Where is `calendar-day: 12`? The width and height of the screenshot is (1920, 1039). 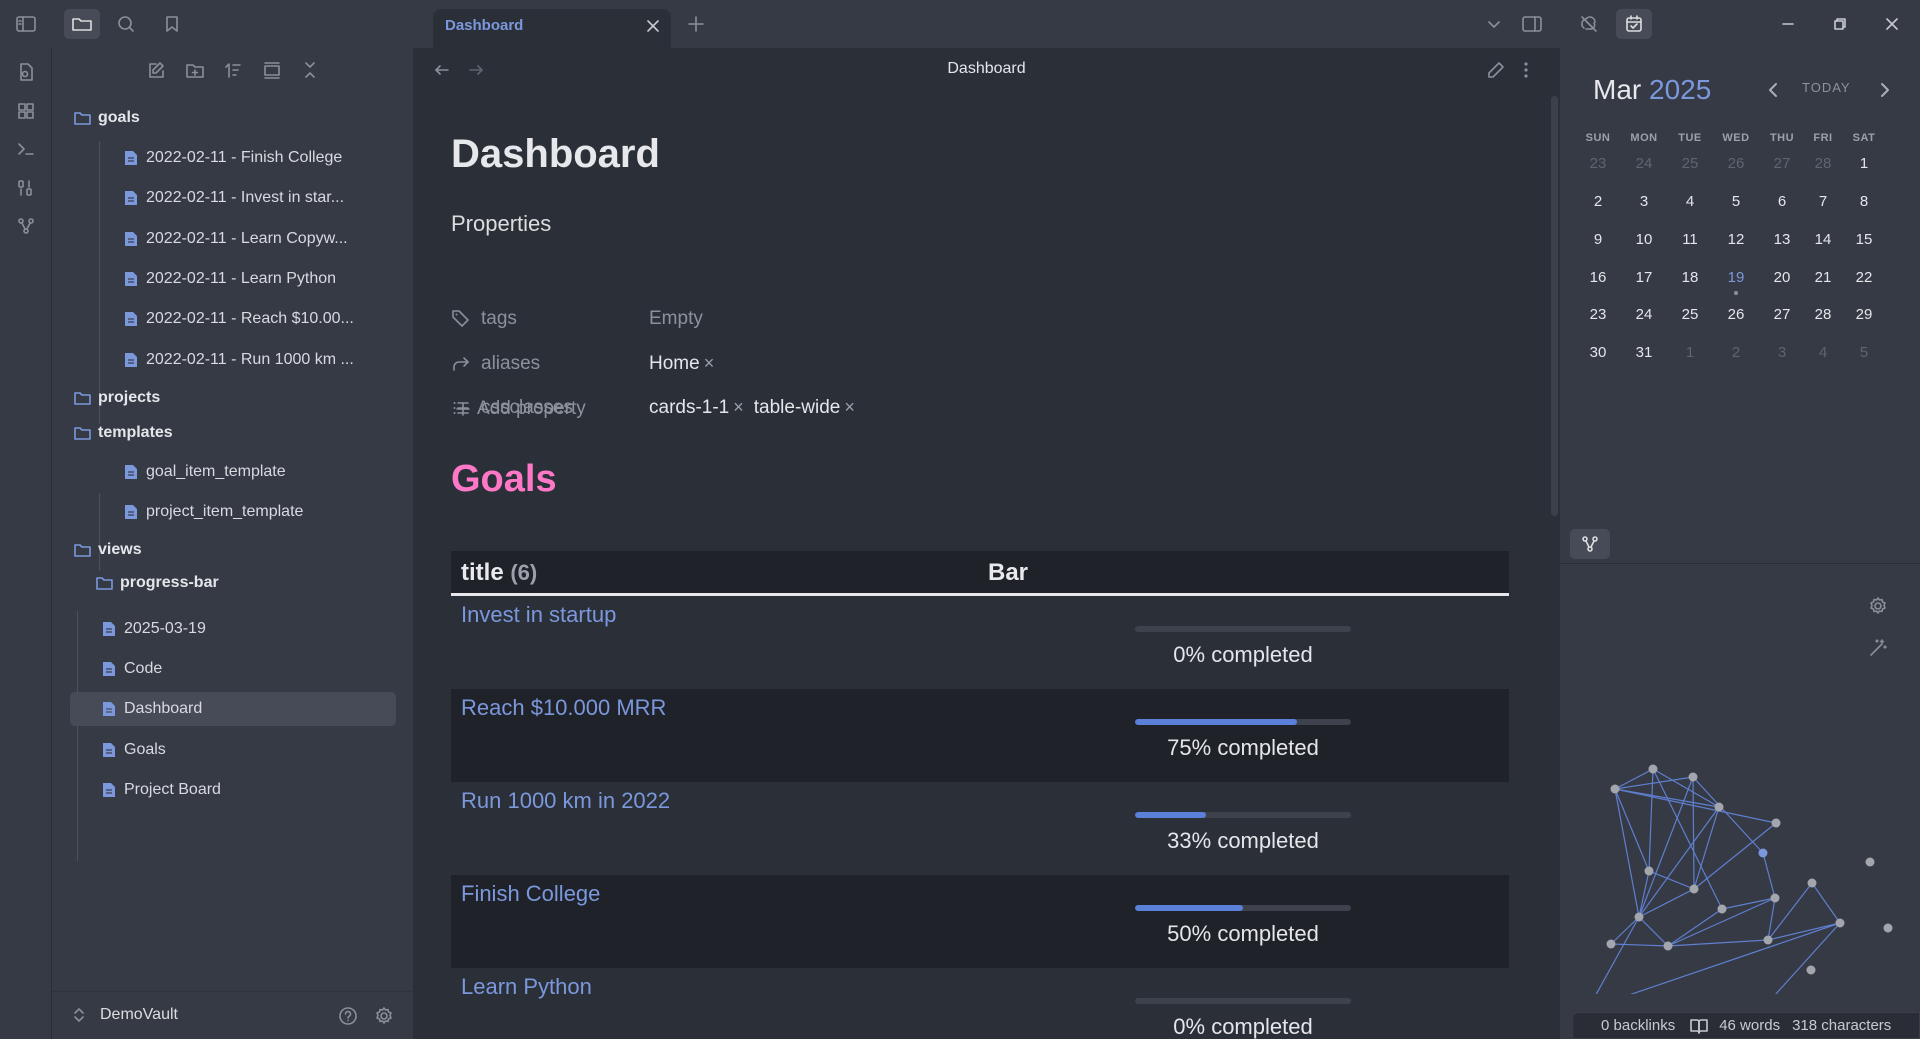
calendar-day: 12 is located at coordinates (1736, 239).